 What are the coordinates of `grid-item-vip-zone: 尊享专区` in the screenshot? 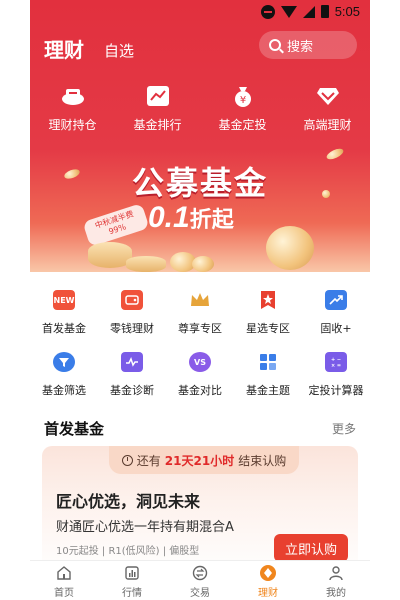 It's located at (200, 321).